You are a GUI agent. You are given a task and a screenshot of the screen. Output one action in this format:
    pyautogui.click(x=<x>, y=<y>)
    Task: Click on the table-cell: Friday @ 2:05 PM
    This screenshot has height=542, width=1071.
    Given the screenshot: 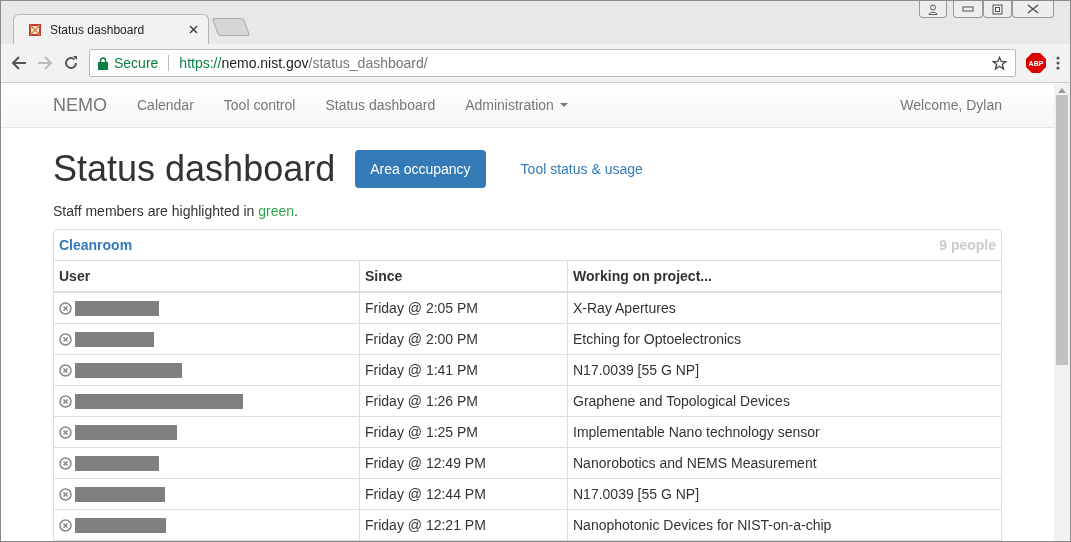 What is the action you would take?
    pyautogui.click(x=463, y=308)
    